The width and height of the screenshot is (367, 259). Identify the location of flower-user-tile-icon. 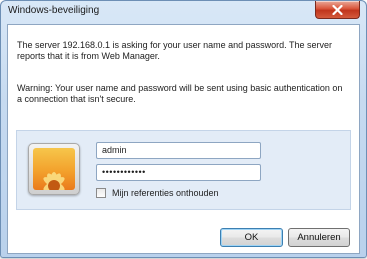
(54, 169).